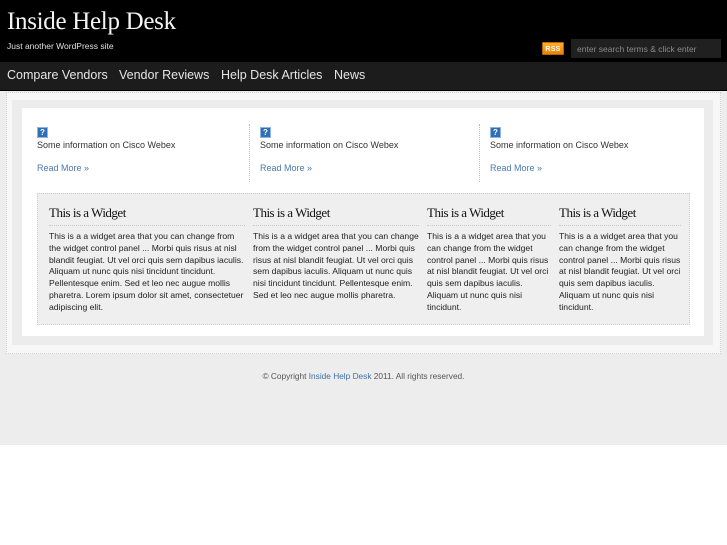 Image resolution: width=727 pixels, height=545 pixels. Describe the element at coordinates (553, 48) in the screenshot. I see `rss-icon: RSS` at that location.